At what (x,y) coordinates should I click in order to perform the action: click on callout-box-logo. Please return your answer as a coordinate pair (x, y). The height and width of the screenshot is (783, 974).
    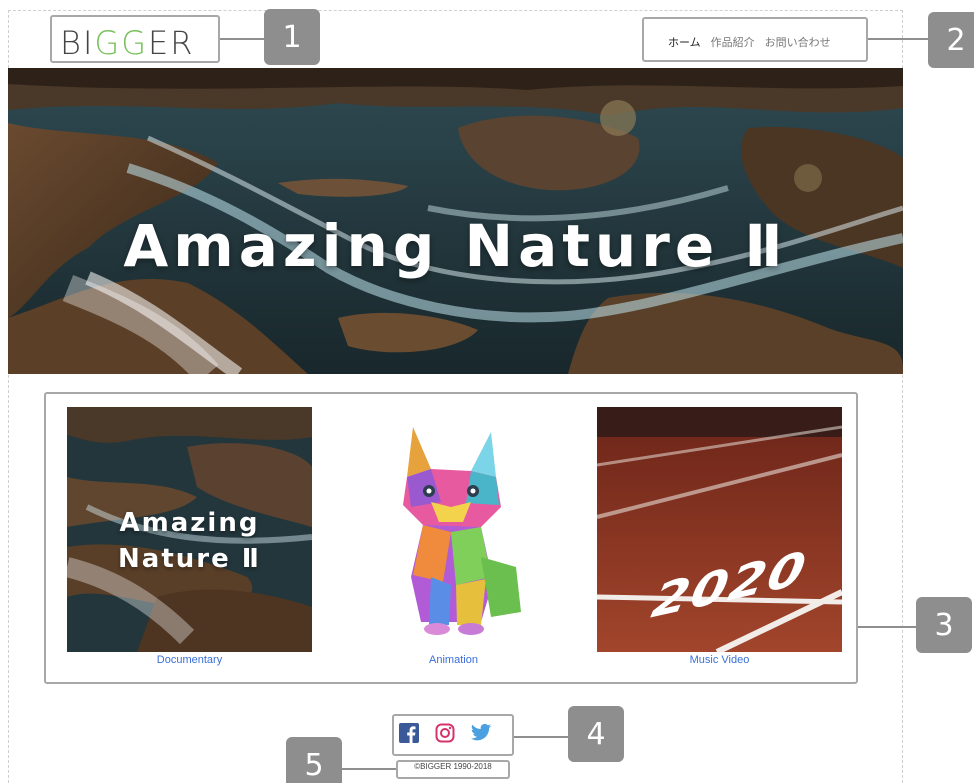
    Looking at the image, I should click on (135, 39).